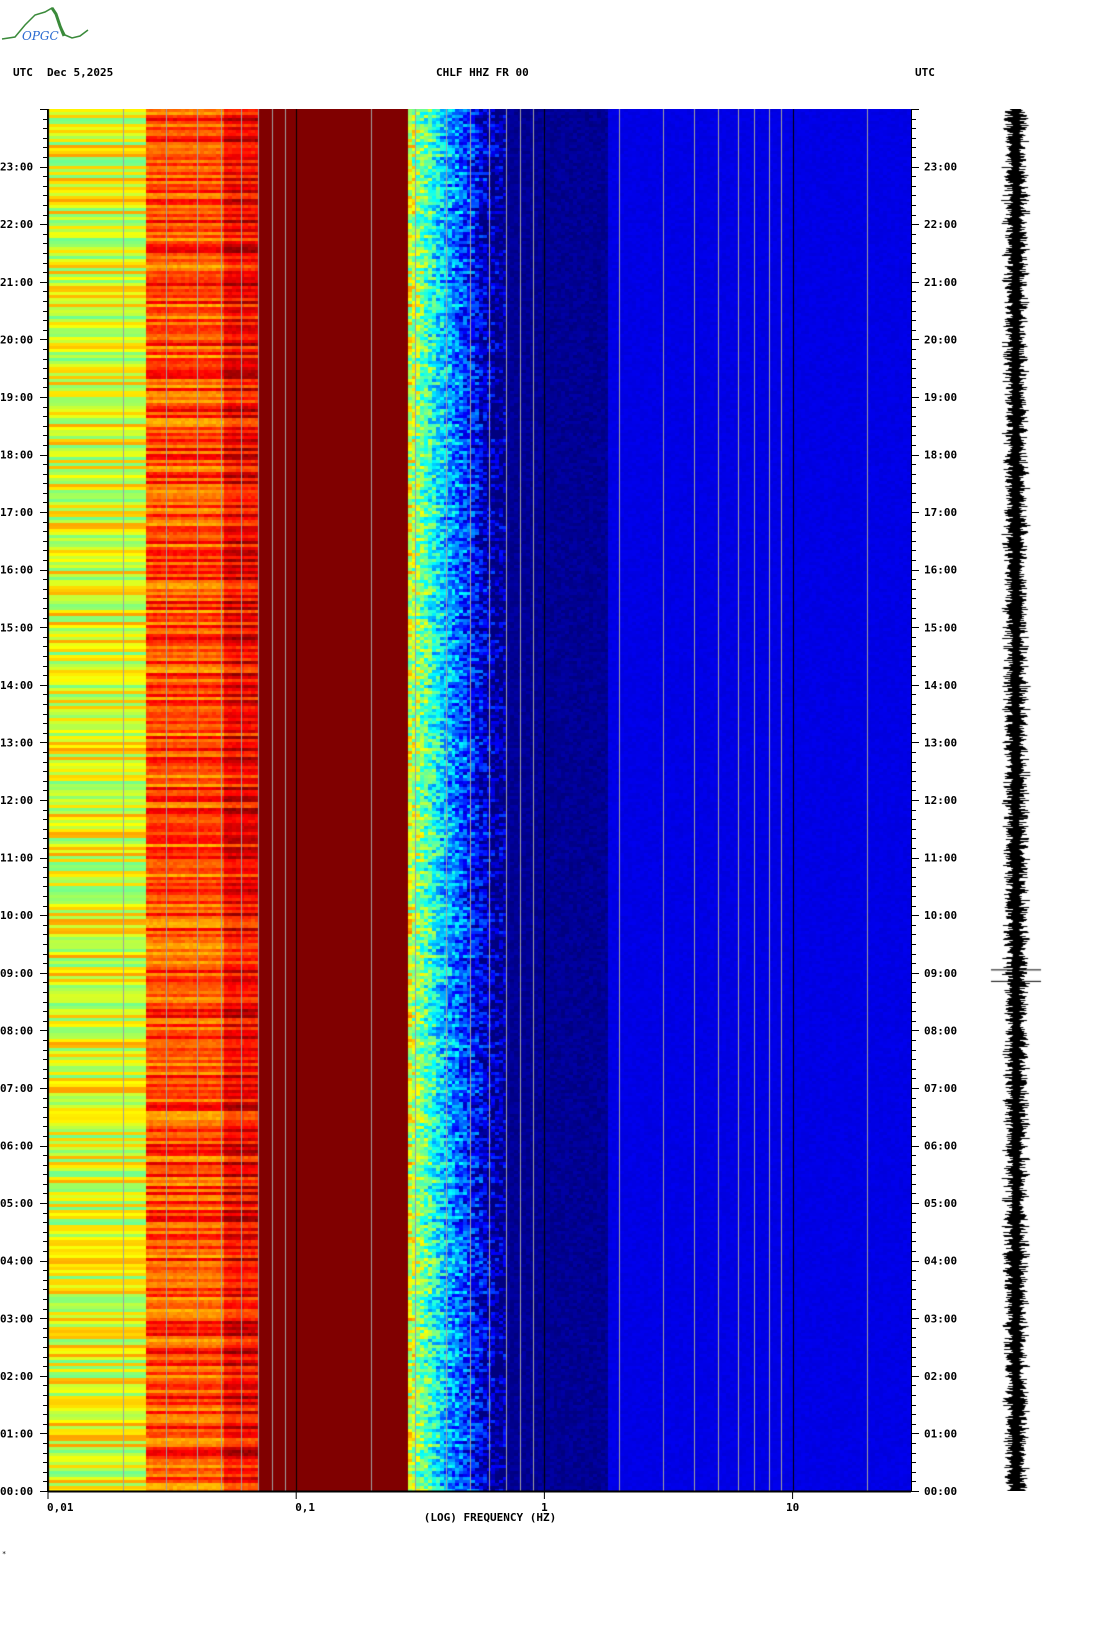 The width and height of the screenshot is (1102, 1634). I want to click on y-tick-label-right: 10:00, so click(940, 915).